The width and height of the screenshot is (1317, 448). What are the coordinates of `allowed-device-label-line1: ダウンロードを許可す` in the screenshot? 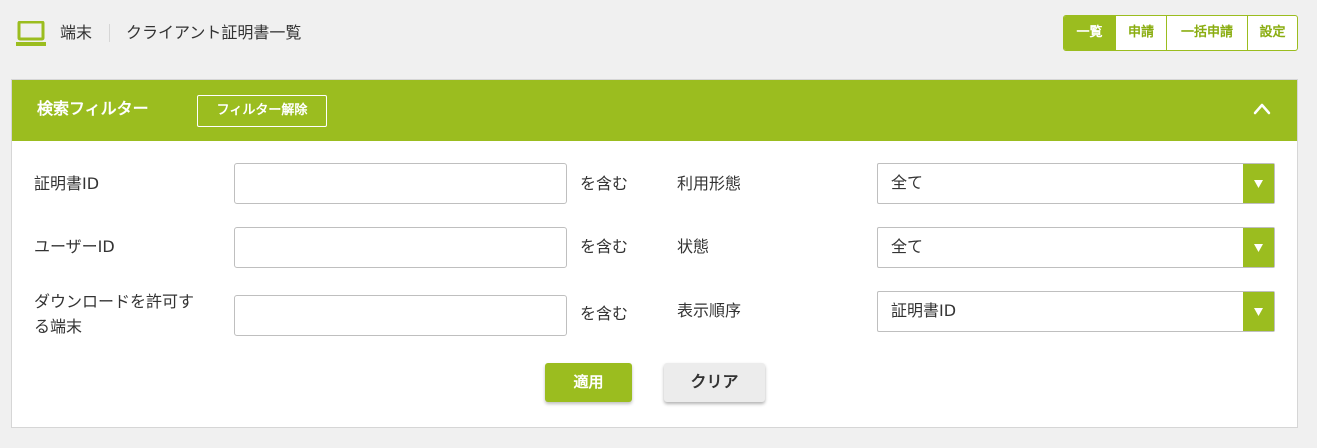 It's located at (114, 301).